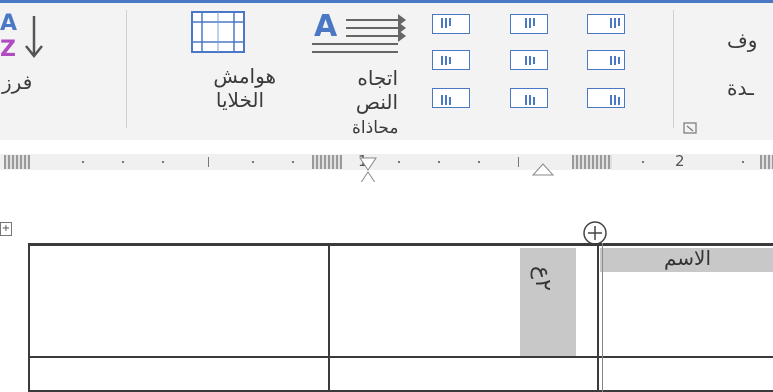 The width and height of the screenshot is (773, 392). What do you see at coordinates (740, 88) in the screenshot?
I see `cut-off-label-2: ـدة` at bounding box center [740, 88].